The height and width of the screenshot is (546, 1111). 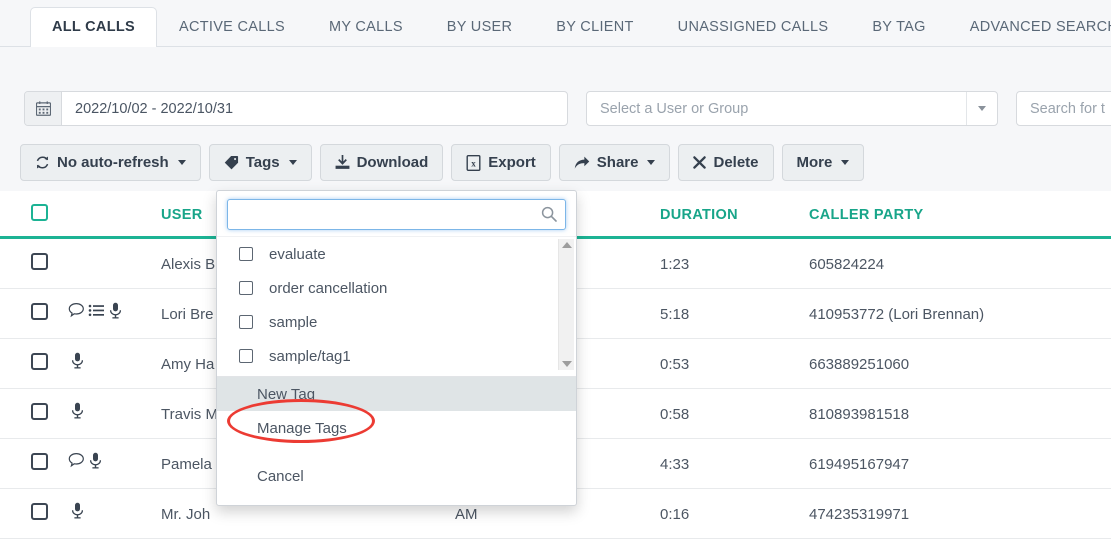 What do you see at coordinates (392, 162) in the screenshot?
I see `download-label: Download` at bounding box center [392, 162].